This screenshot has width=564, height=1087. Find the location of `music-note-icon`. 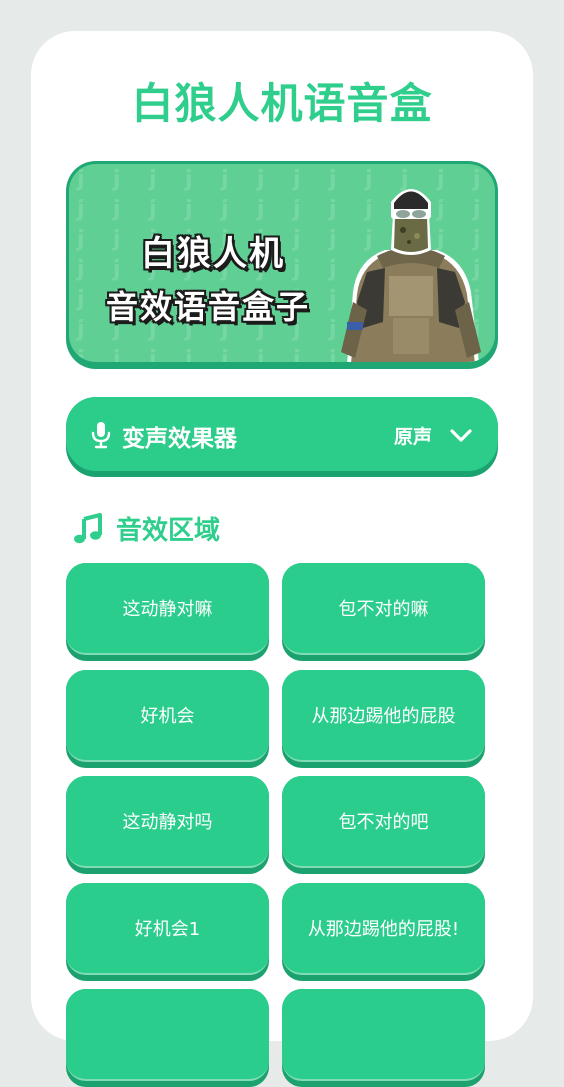

music-note-icon is located at coordinates (88, 528).